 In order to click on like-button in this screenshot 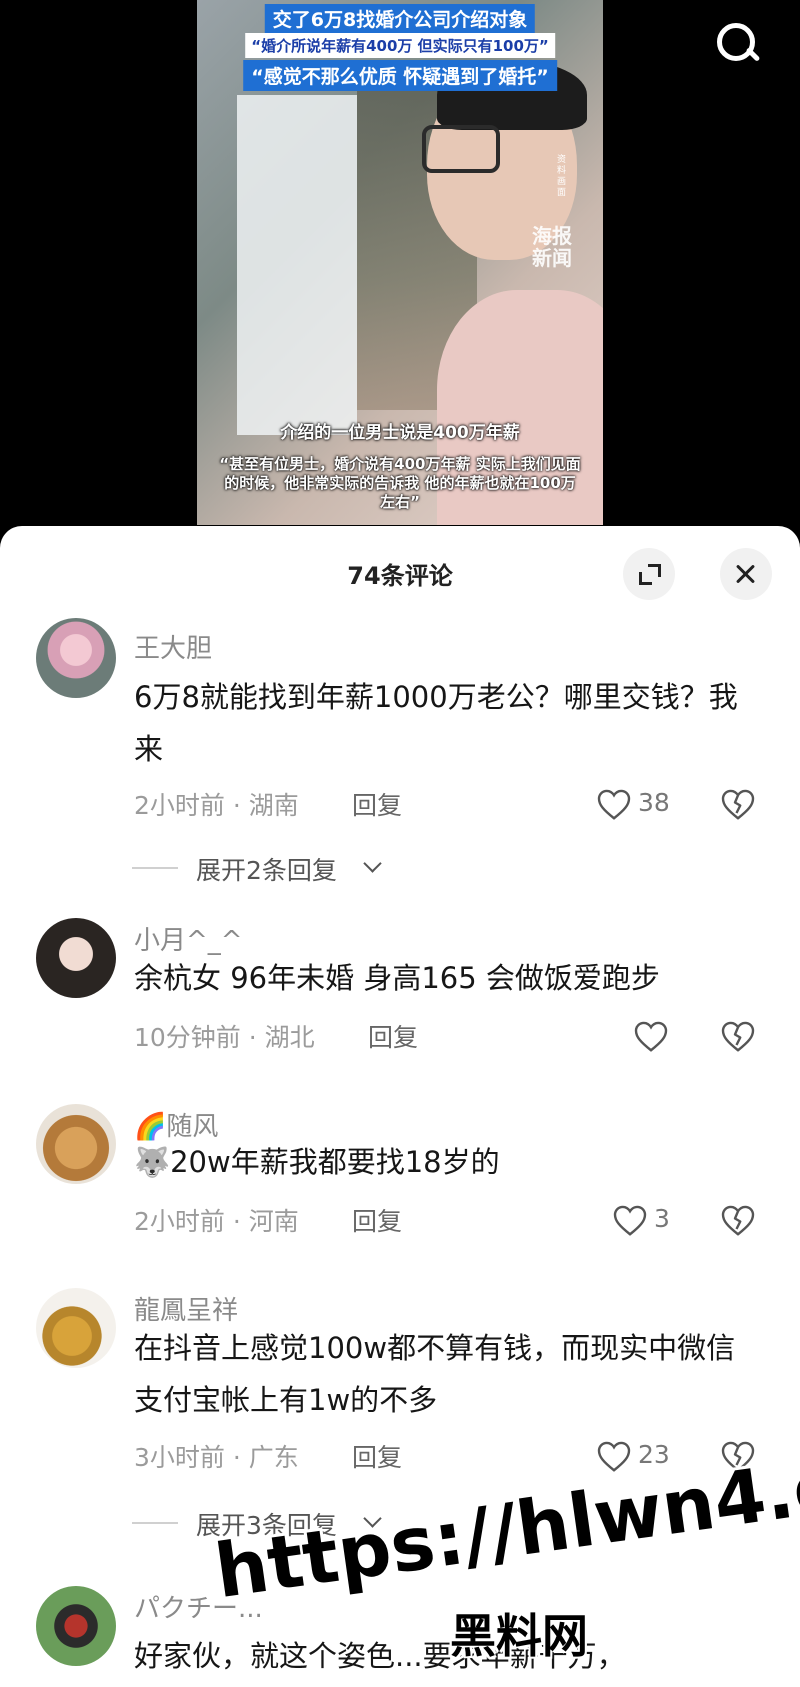, I will do `click(653, 1036)`.